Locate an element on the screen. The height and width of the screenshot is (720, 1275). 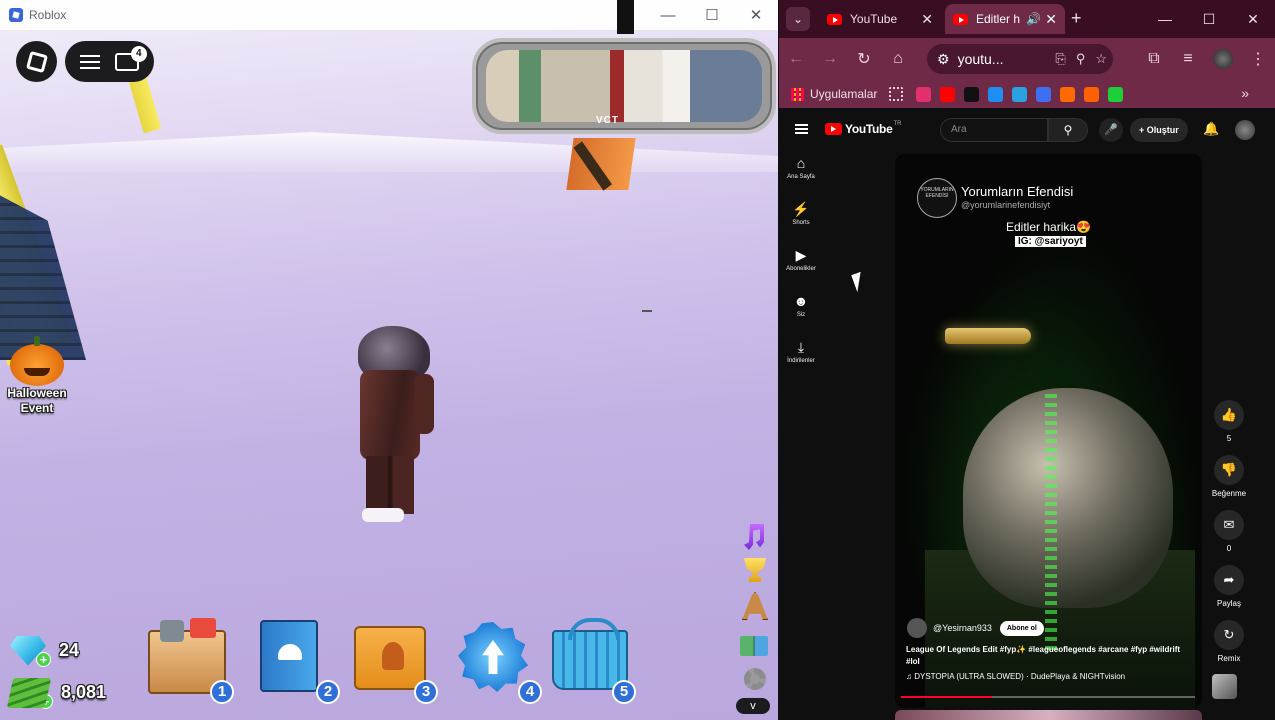
uploader-row: @Yesirnan933 Abone ol is located at coordinates (975, 628).